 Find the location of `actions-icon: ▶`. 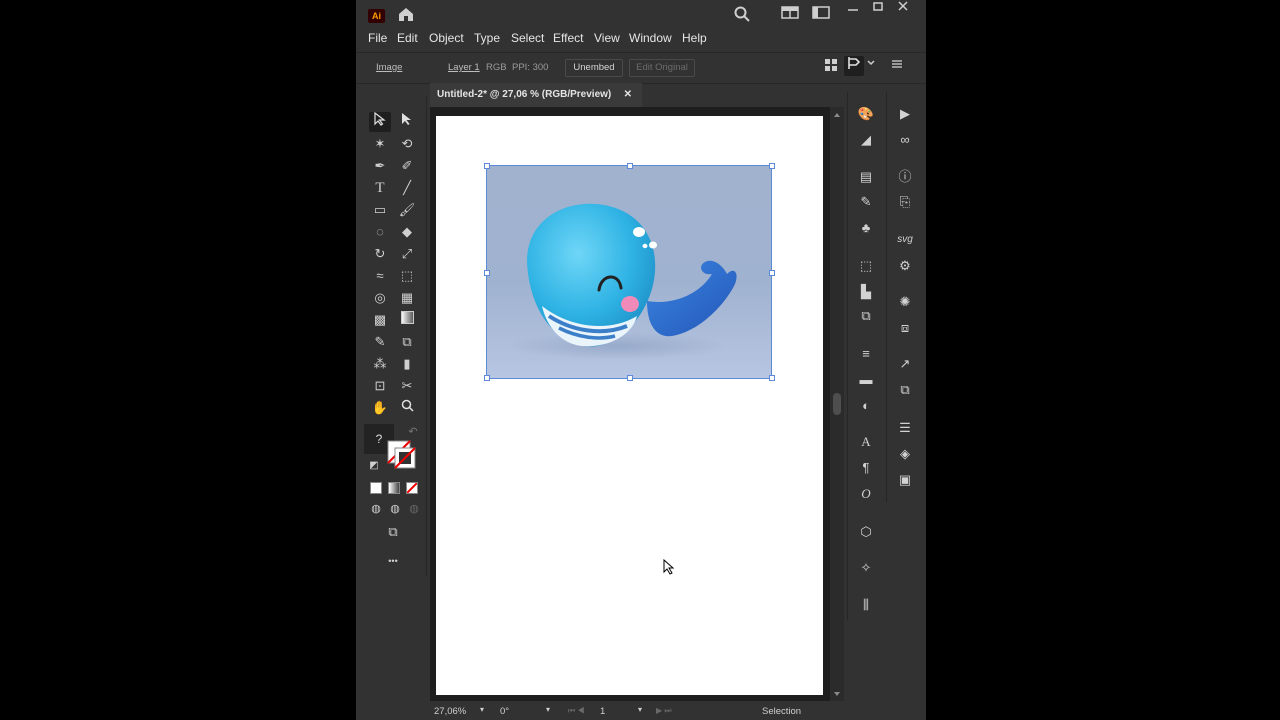

actions-icon: ▶ is located at coordinates (905, 114).